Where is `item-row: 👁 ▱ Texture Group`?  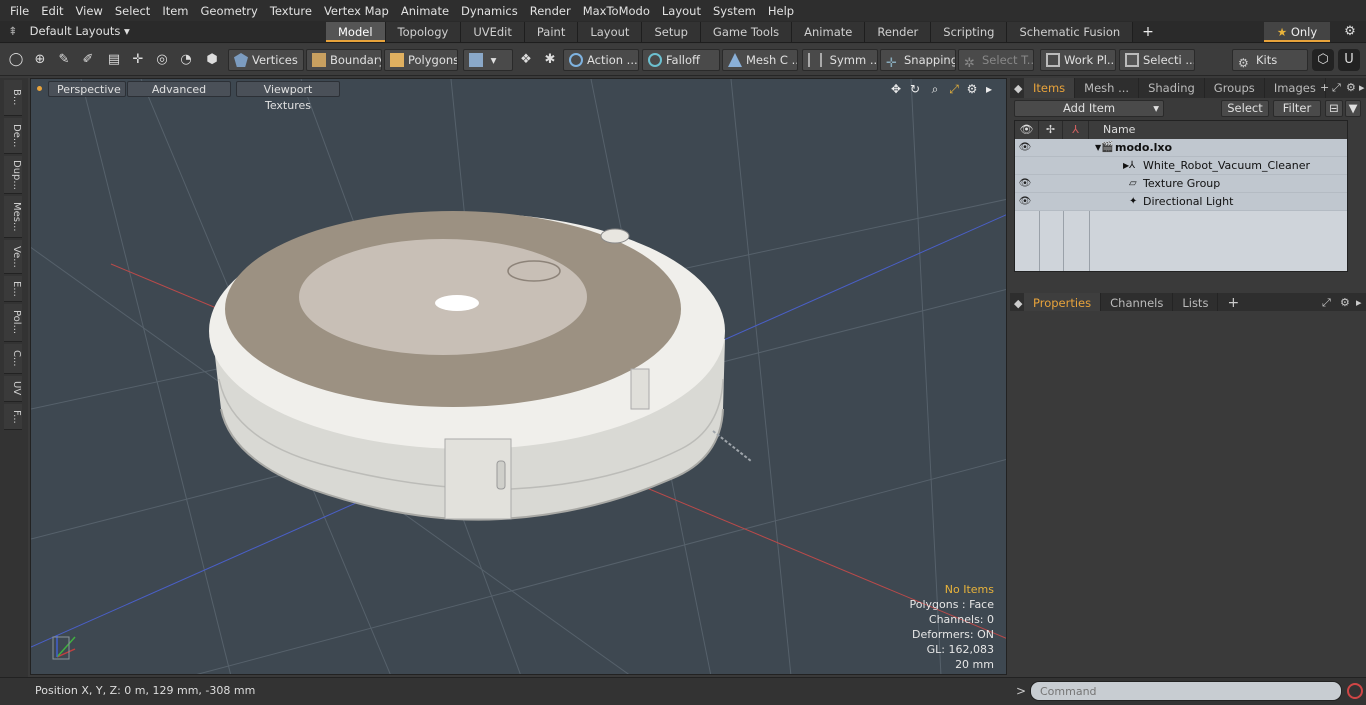
item-row: 👁 ▱ Texture Group is located at coordinates (1181, 184).